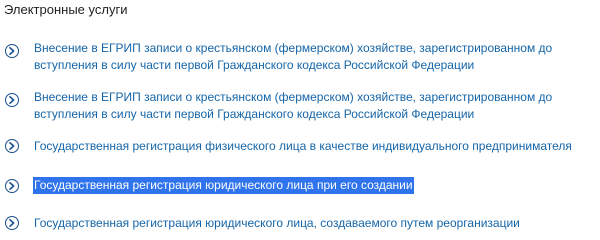 Image resolution: width=600 pixels, height=240 pixels. I want to click on section-title: Электронные услуги, so click(66, 9).